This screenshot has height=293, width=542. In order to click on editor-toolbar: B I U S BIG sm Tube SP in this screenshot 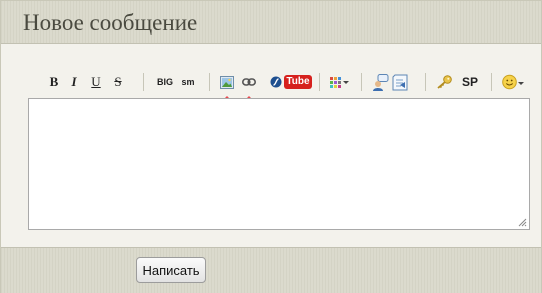, I will do `click(286, 82)`.